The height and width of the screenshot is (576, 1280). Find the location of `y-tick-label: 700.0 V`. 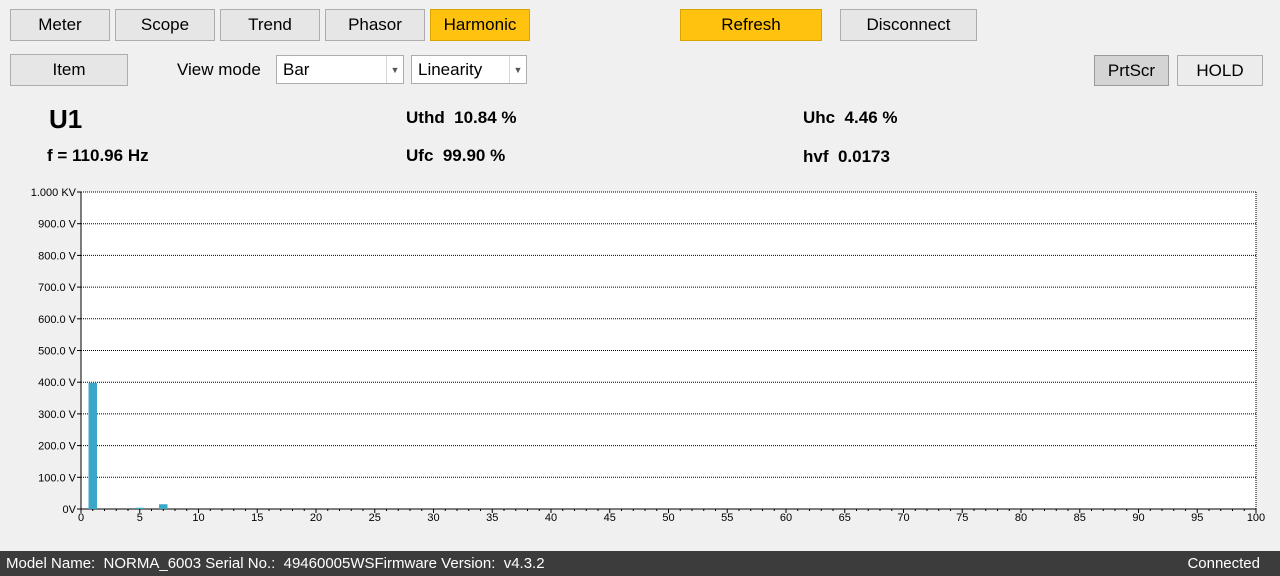

y-tick-label: 700.0 V is located at coordinates (57, 288).